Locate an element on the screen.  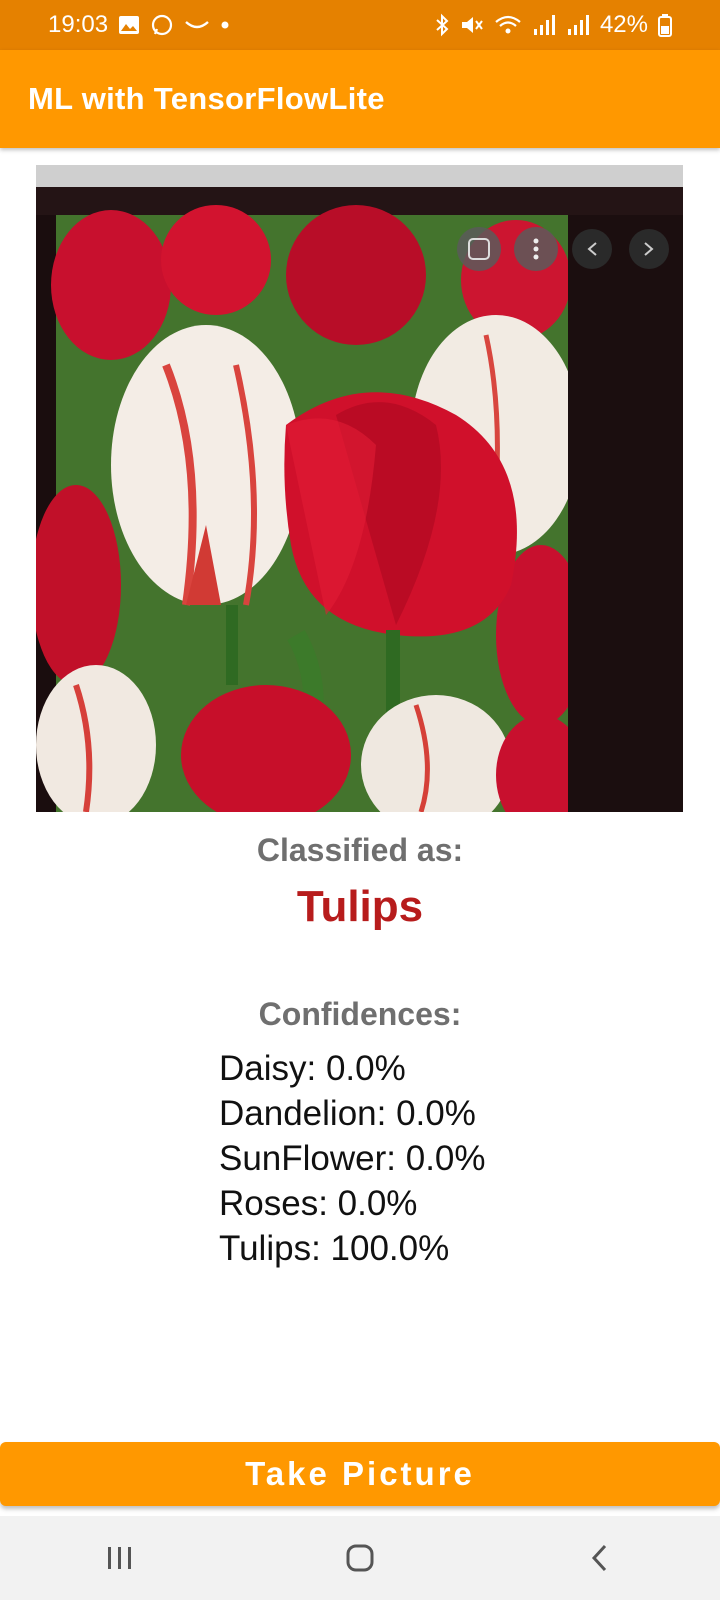
battery-level: 42% is located at coordinates (623, 24).